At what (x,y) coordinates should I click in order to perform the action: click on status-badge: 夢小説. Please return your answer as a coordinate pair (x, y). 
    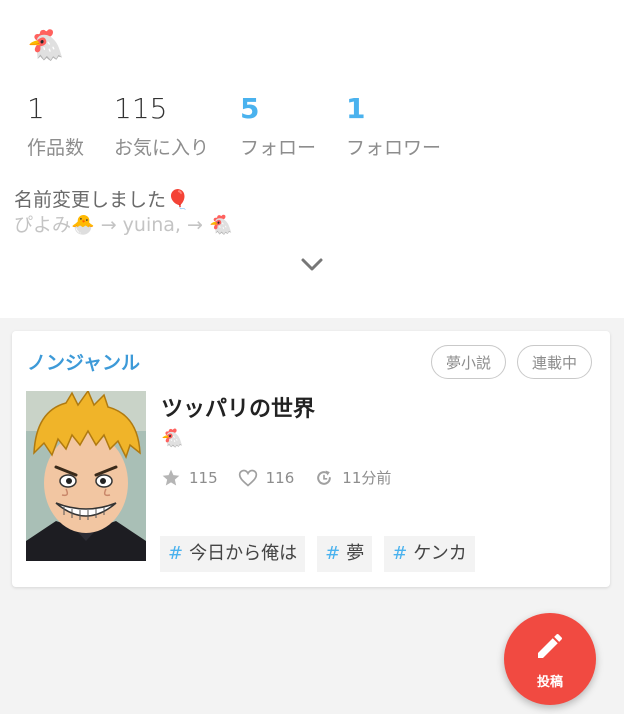
    Looking at the image, I should click on (469, 362).